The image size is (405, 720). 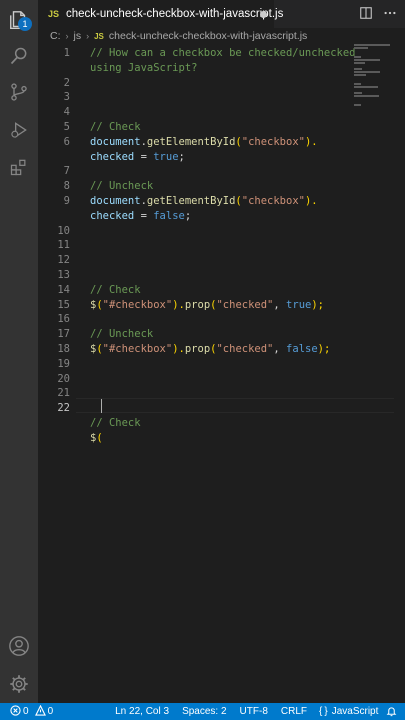 I want to click on line-number: 10, so click(x=63, y=230).